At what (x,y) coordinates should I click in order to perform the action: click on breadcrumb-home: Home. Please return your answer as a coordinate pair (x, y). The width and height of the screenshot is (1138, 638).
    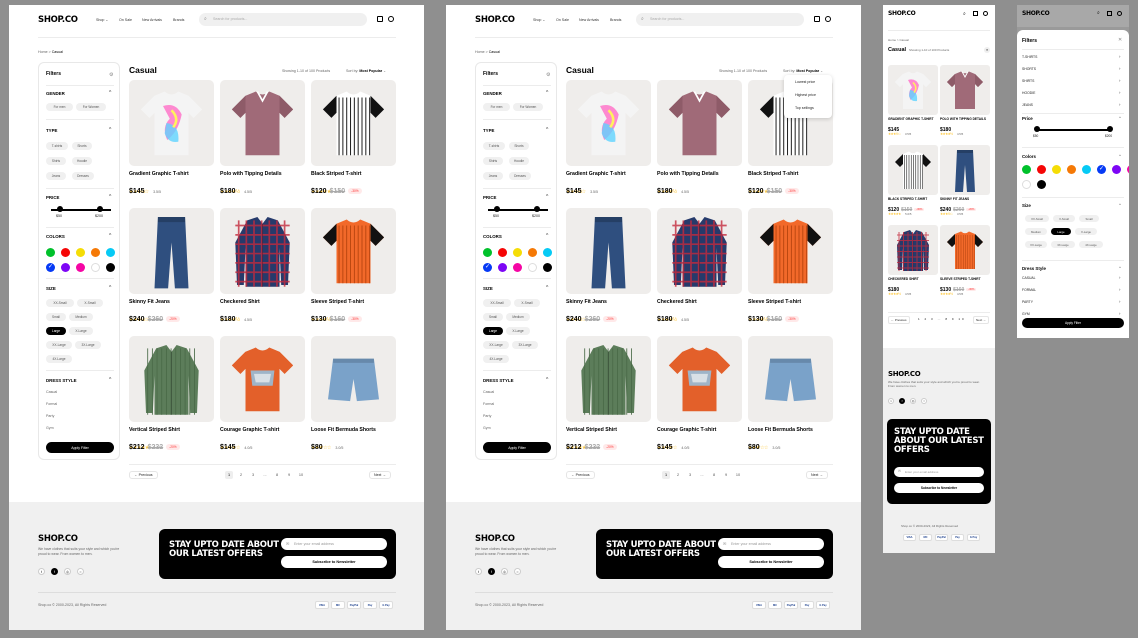
    Looking at the image, I should click on (43, 52).